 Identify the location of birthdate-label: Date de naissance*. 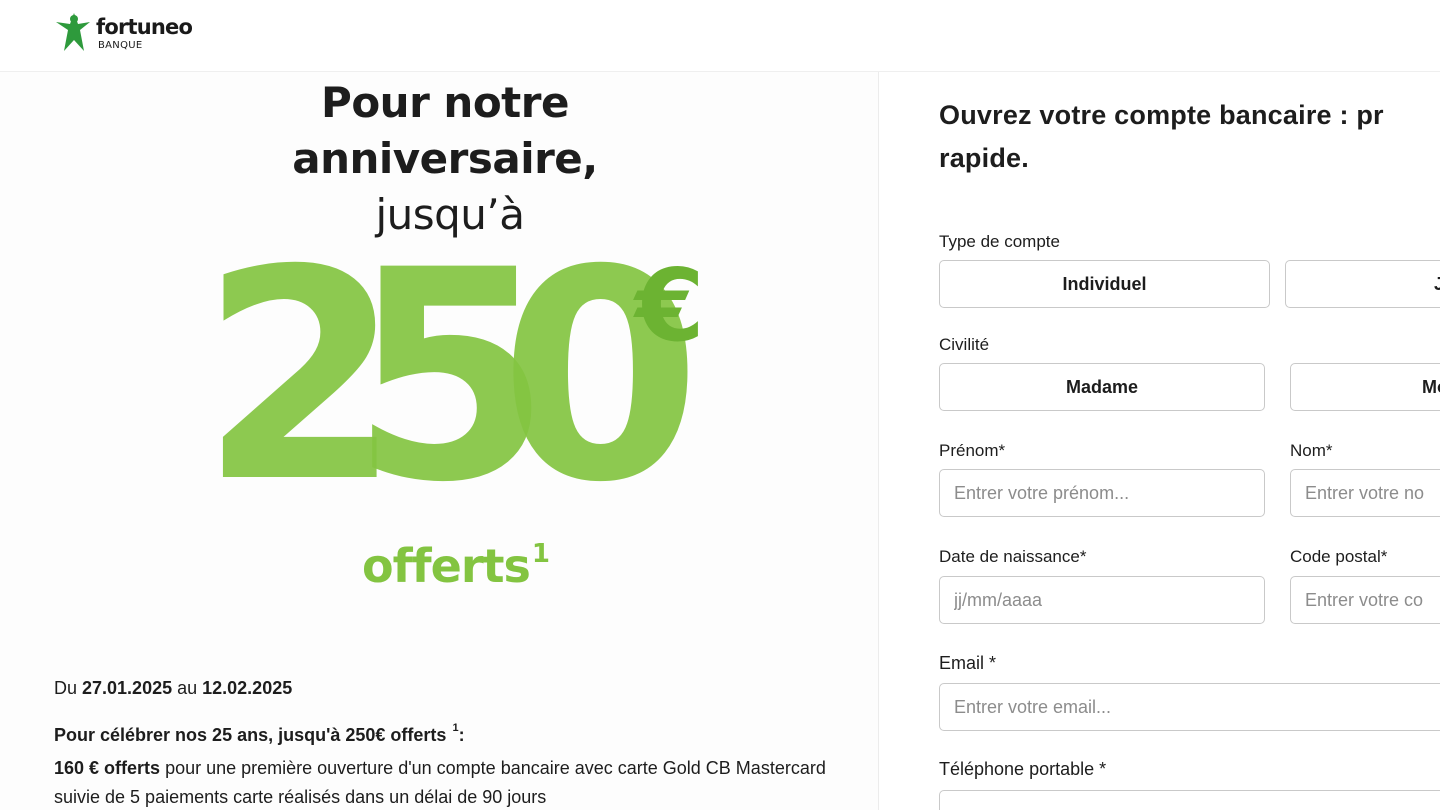
(1013, 556).